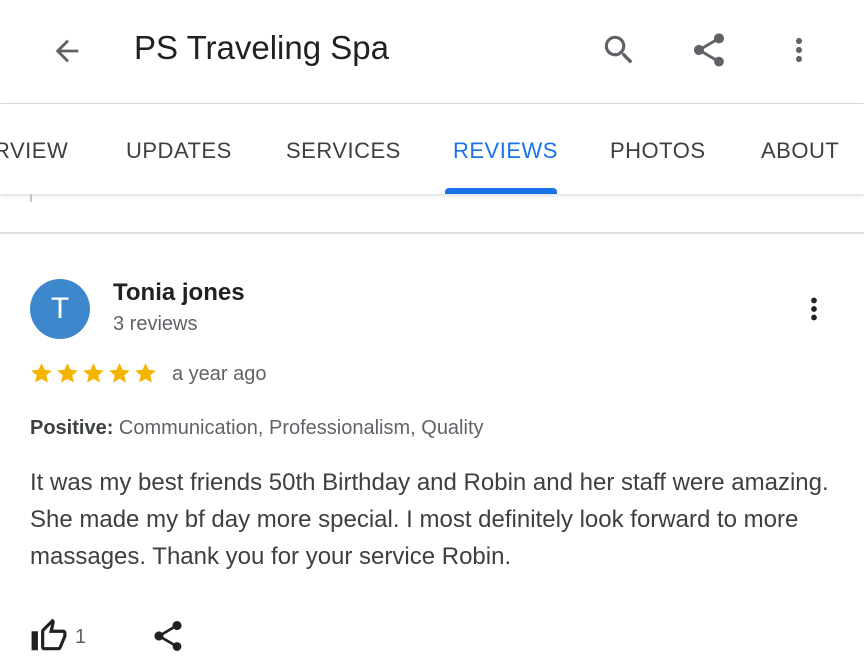 Image resolution: width=864 pixels, height=663 pixels. What do you see at coordinates (505, 151) in the screenshot?
I see `tab-reviews: REVIEWS` at bounding box center [505, 151].